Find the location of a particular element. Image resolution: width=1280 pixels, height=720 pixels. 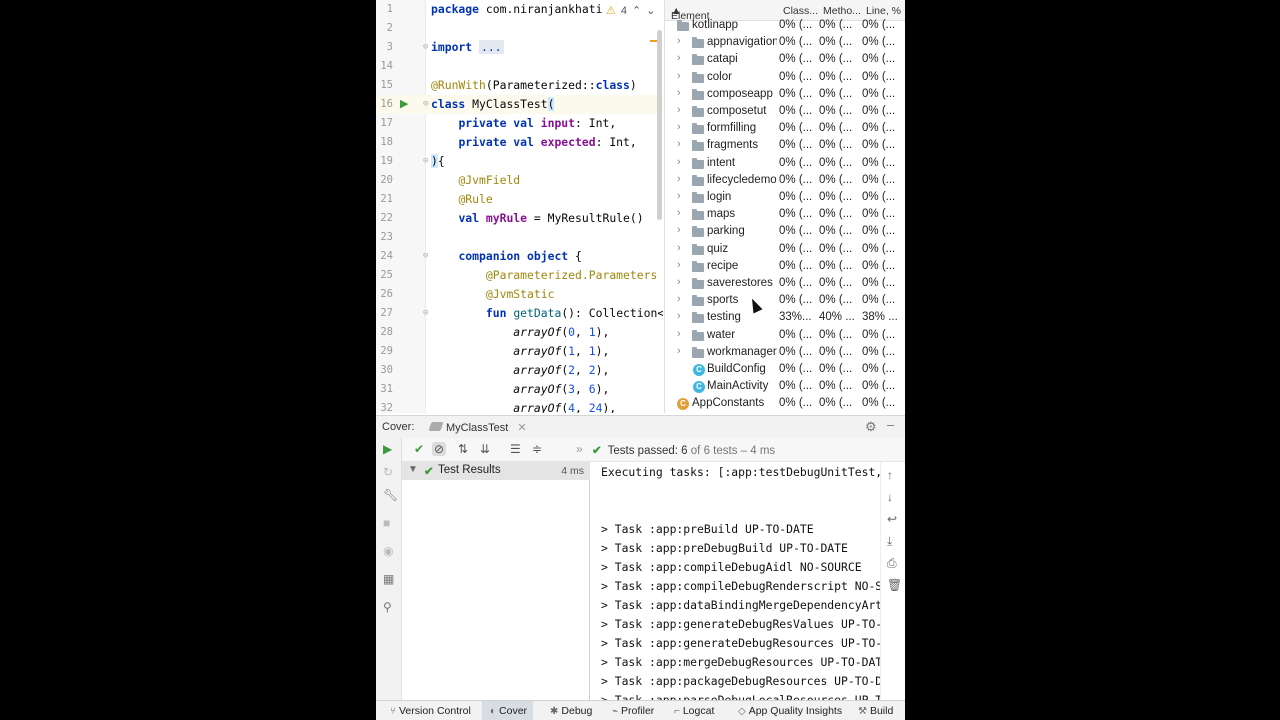

tab-logcat: ⌐ Logcat is located at coordinates (694, 710).